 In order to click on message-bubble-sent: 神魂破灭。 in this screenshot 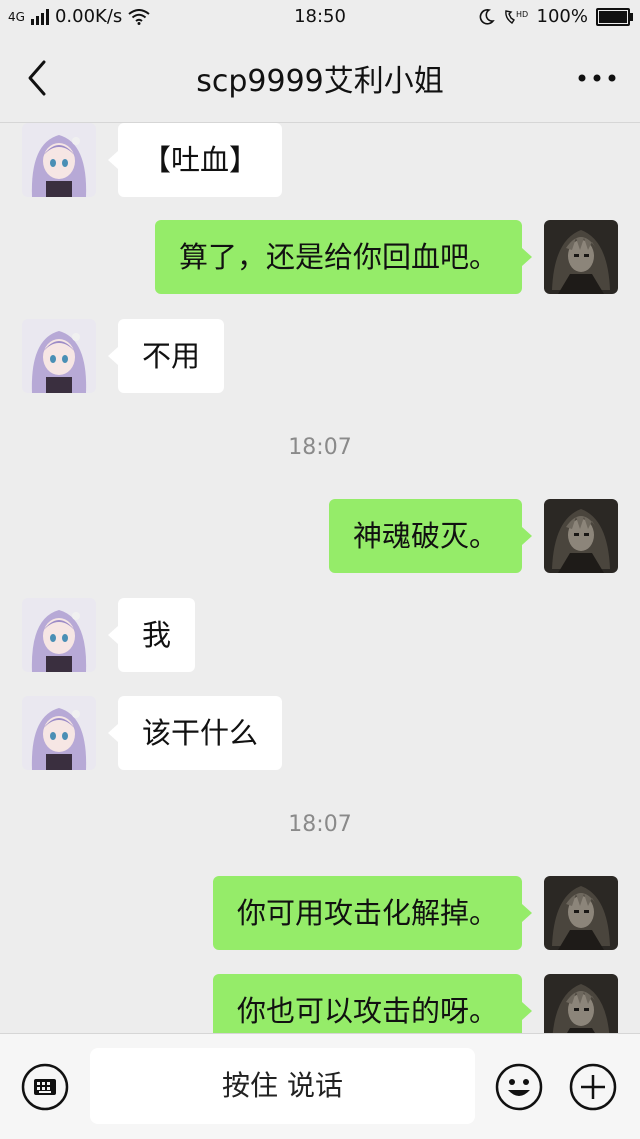, I will do `click(430, 536)`.